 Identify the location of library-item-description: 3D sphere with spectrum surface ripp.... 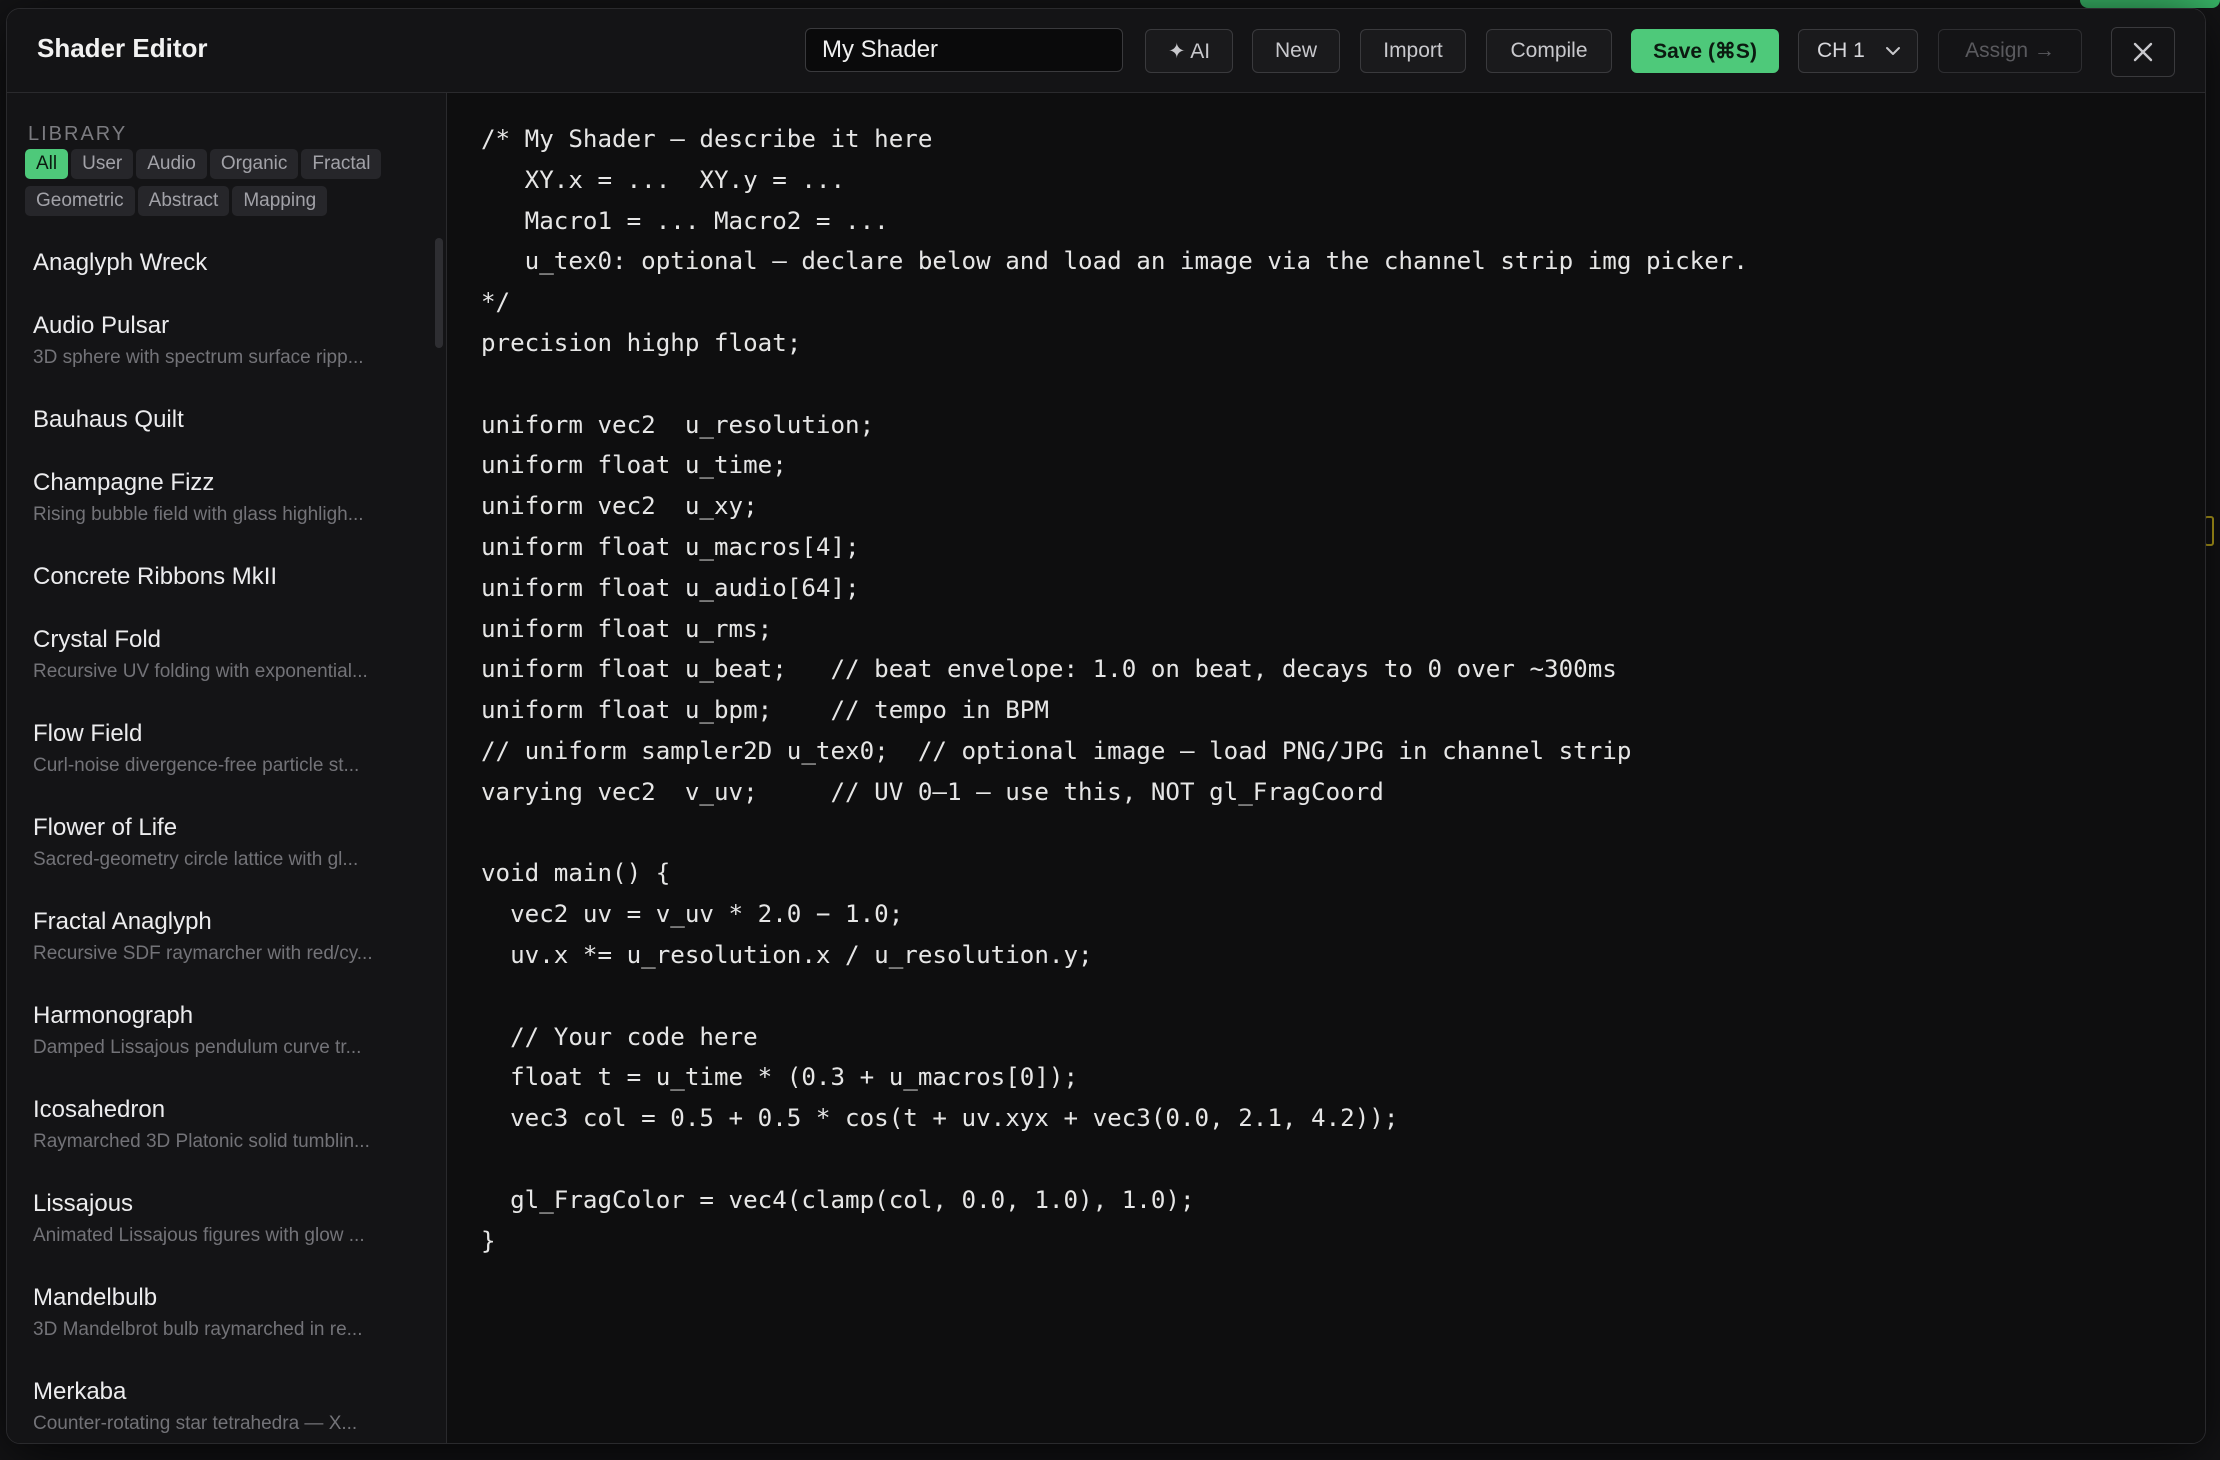
(198, 357).